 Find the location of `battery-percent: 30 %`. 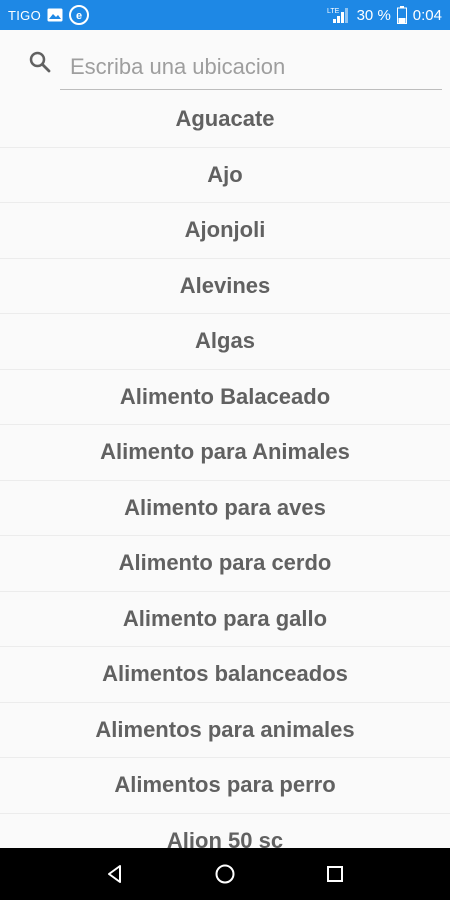

battery-percent: 30 % is located at coordinates (373, 15).